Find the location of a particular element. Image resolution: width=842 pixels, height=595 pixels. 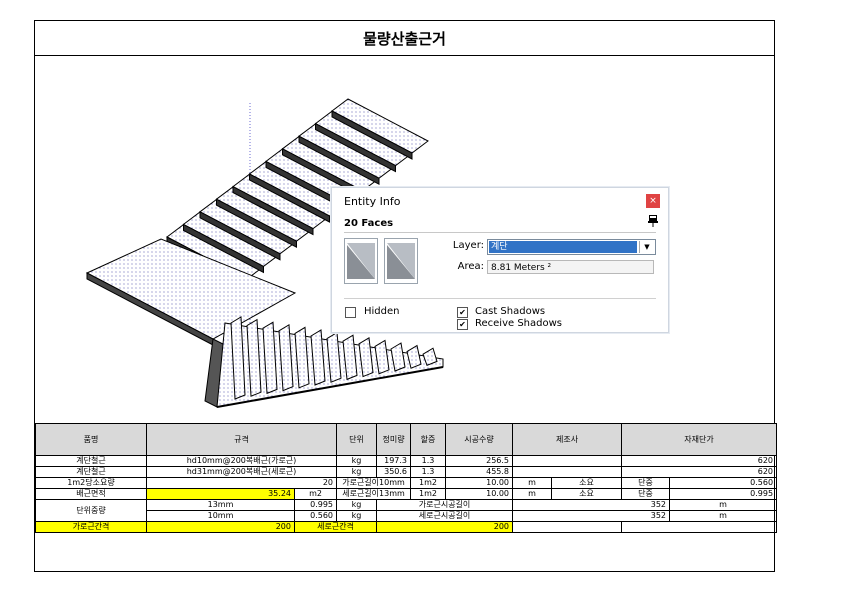

col-maker: 제조사 is located at coordinates (567, 439).